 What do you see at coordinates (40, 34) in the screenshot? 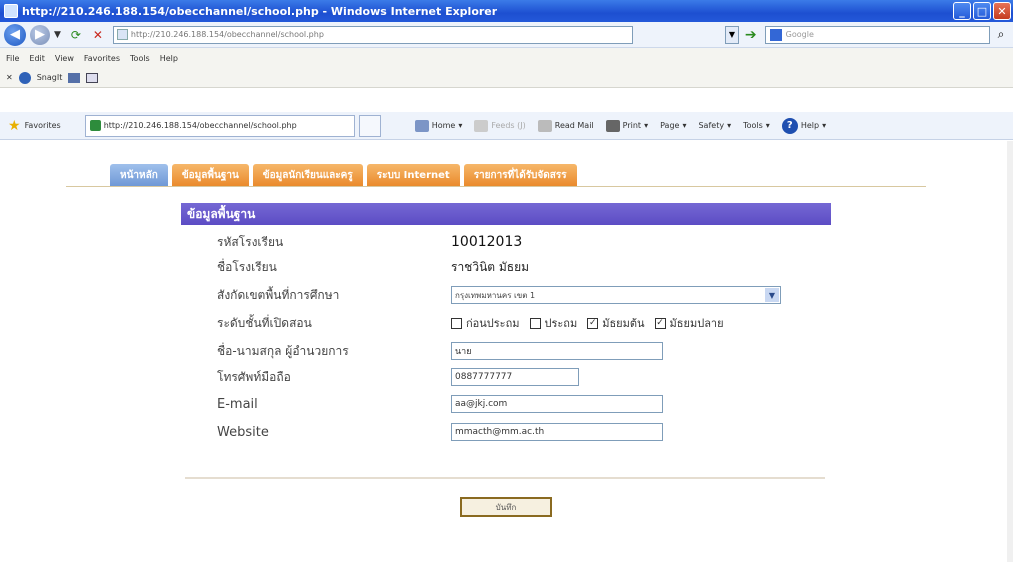
I see `forward-button: ▶` at bounding box center [40, 34].